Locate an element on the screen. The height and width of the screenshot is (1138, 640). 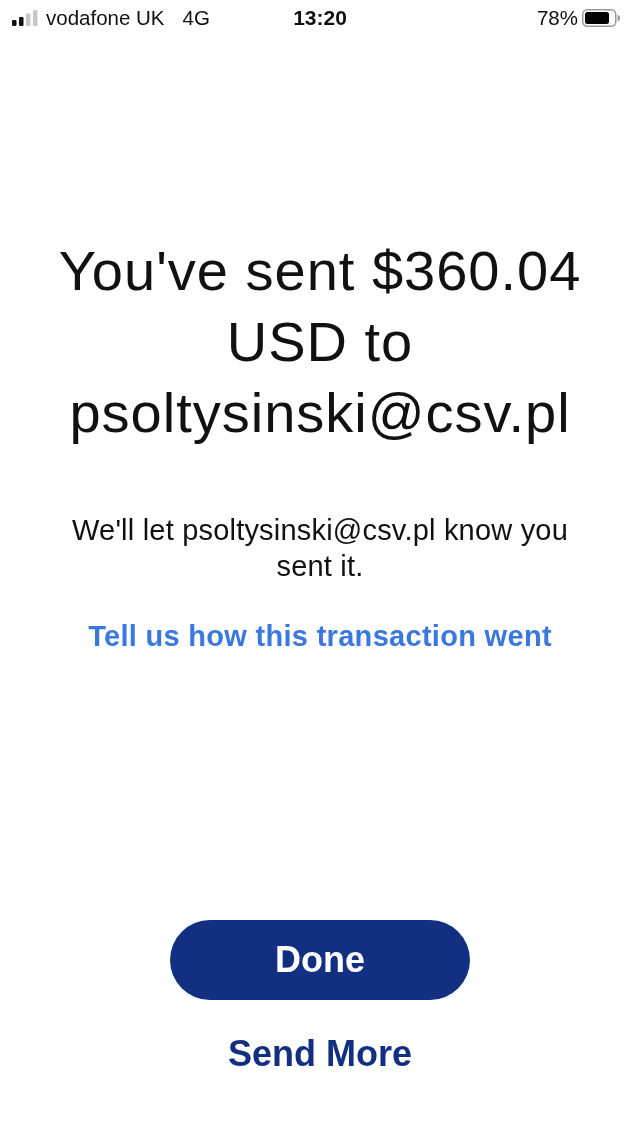
battery-icon is located at coordinates (601, 18).